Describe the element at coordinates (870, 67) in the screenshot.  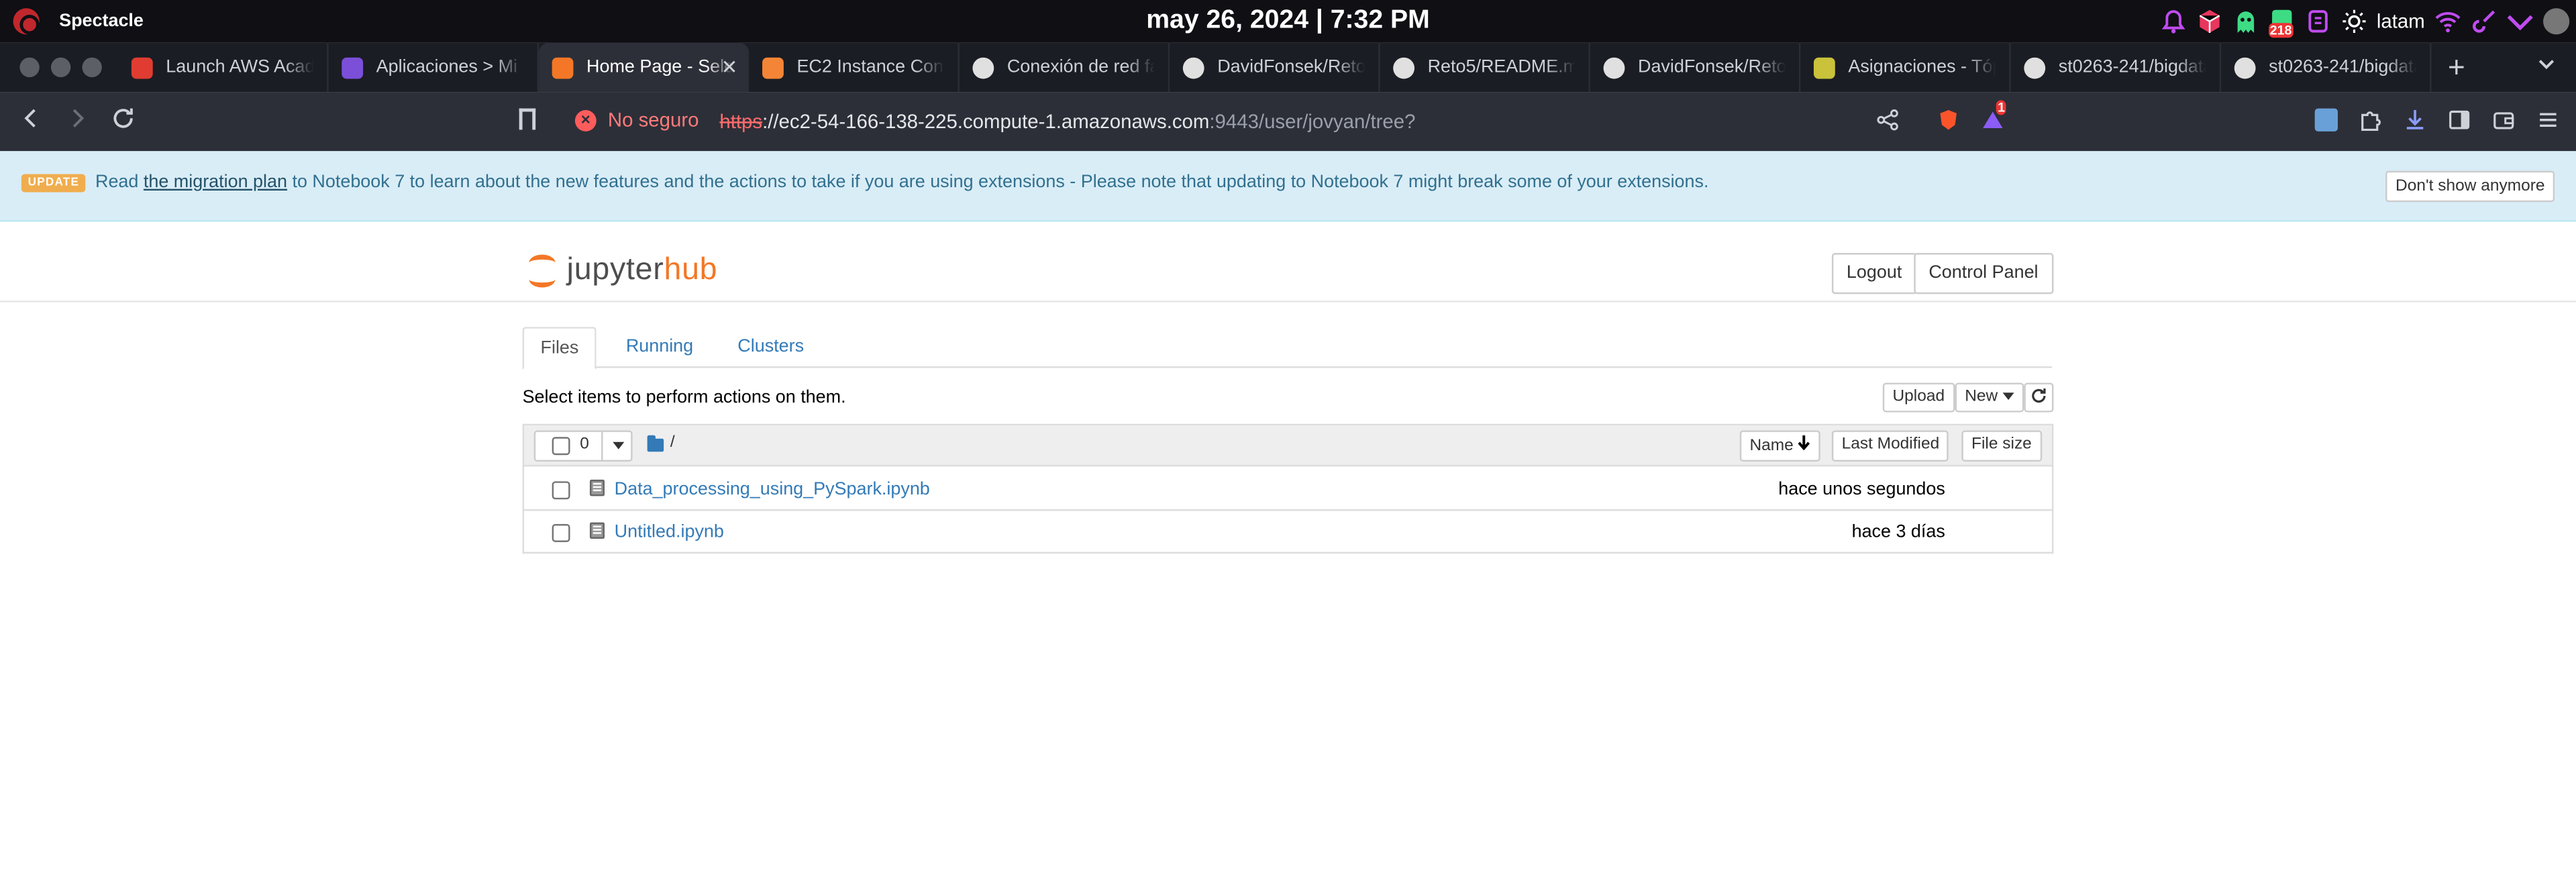
I see `tab-label: EC2 Instance Connect` at that location.